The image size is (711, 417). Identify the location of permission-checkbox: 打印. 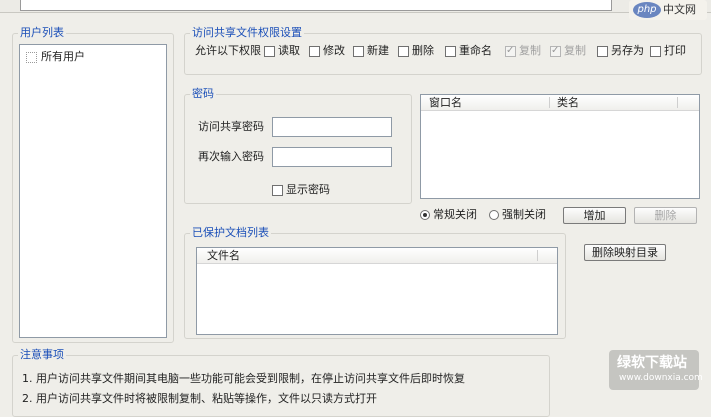
(668, 51).